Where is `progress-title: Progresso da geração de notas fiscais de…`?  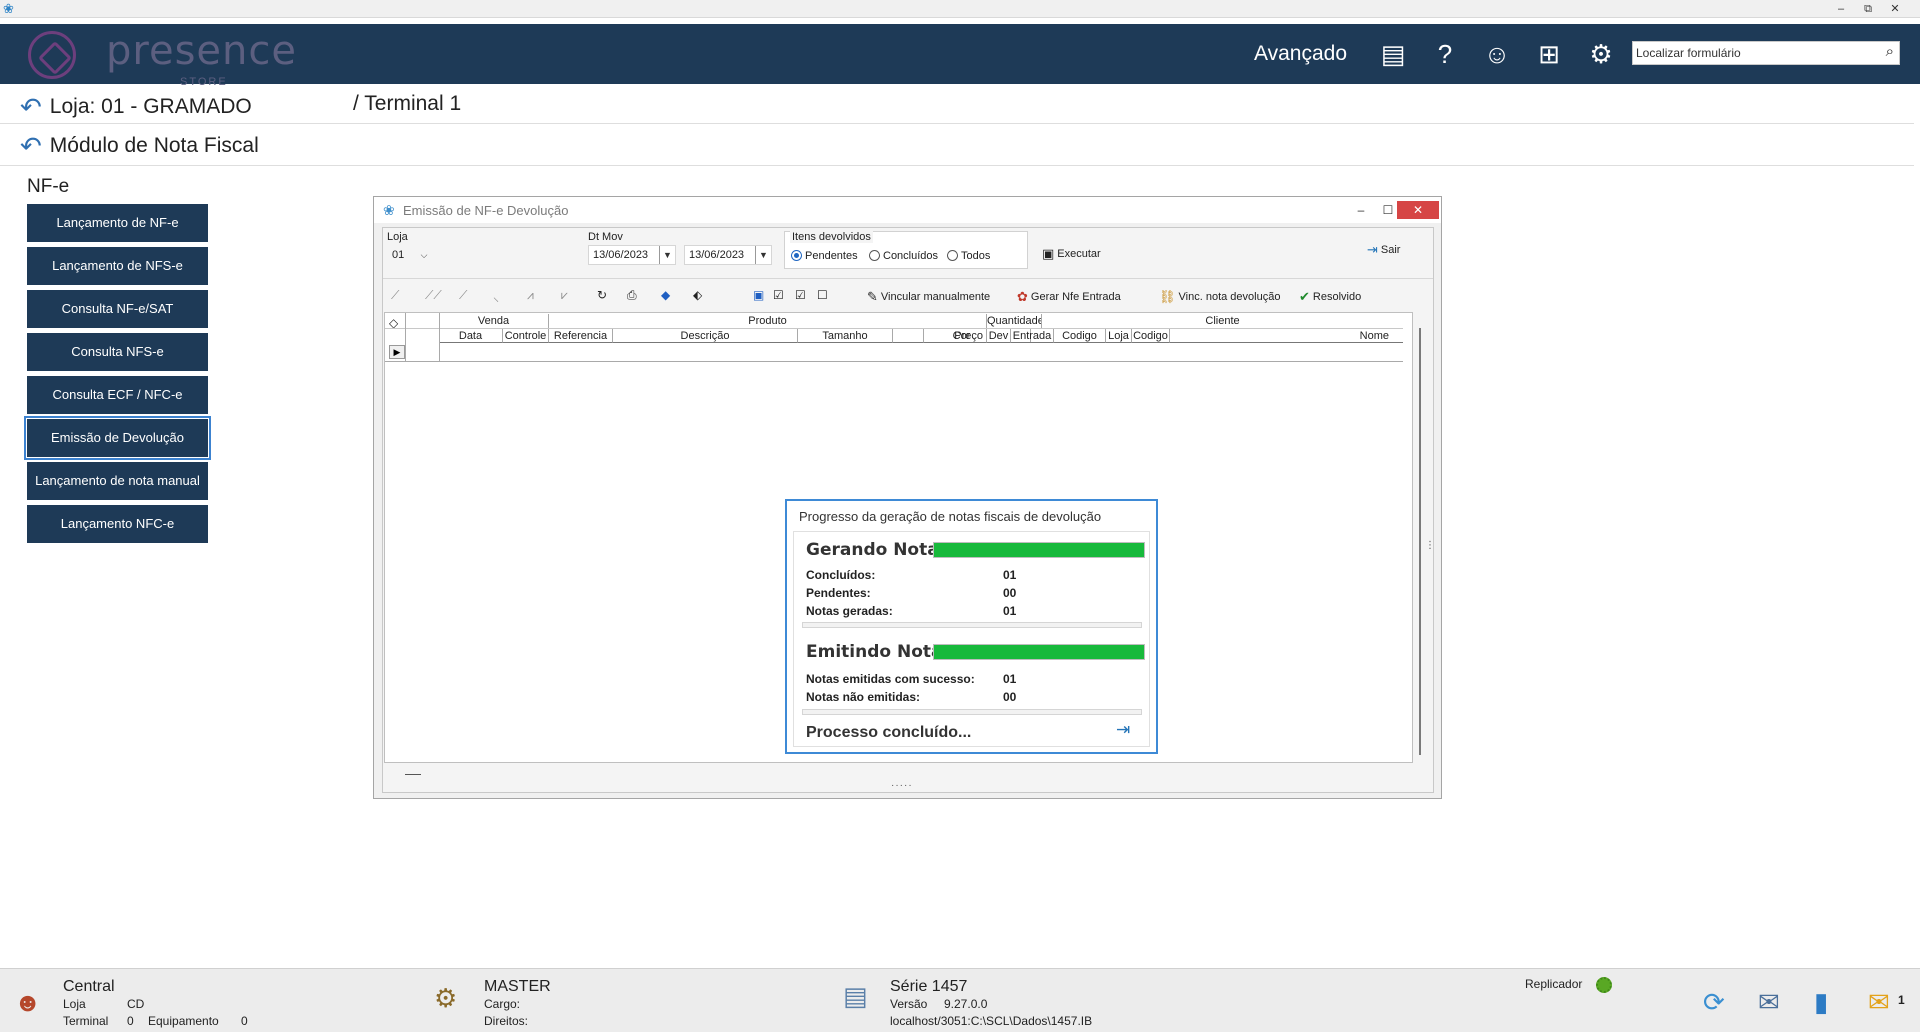 progress-title: Progresso da geração de notas fiscais de… is located at coordinates (950, 516).